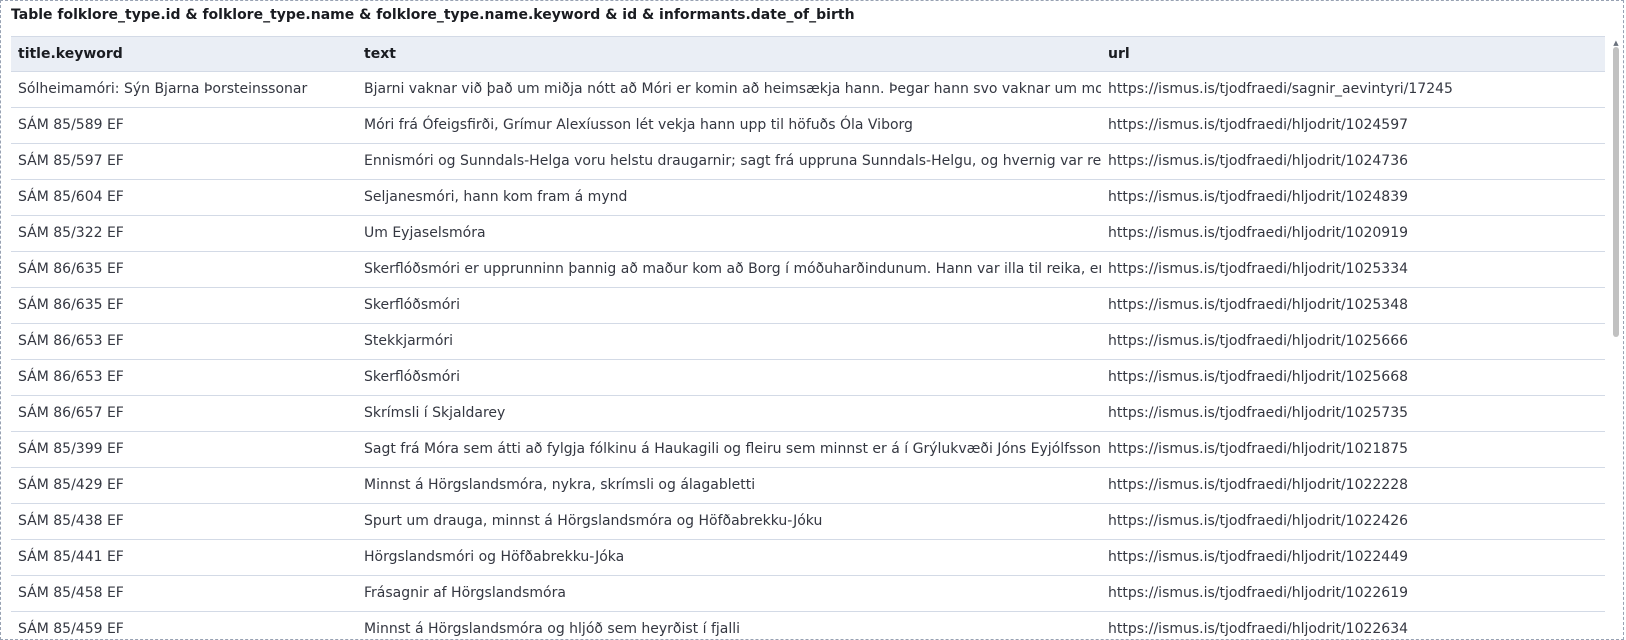 The image size is (1626, 640). Describe the element at coordinates (71, 233) in the screenshot. I see `cell-title-keyword: SÁM 85/322 EF` at that location.